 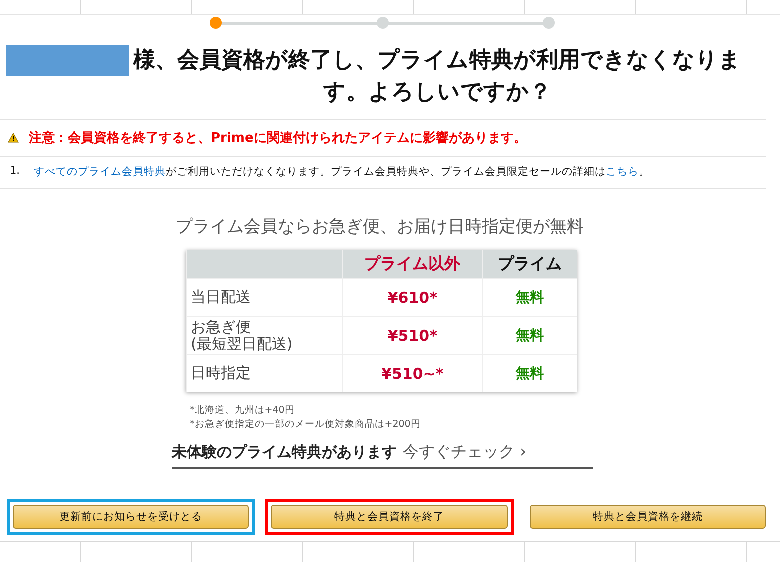 What do you see at coordinates (131, 517) in the screenshot?
I see `action-button: 更新前にお知らせを受けとる` at bounding box center [131, 517].